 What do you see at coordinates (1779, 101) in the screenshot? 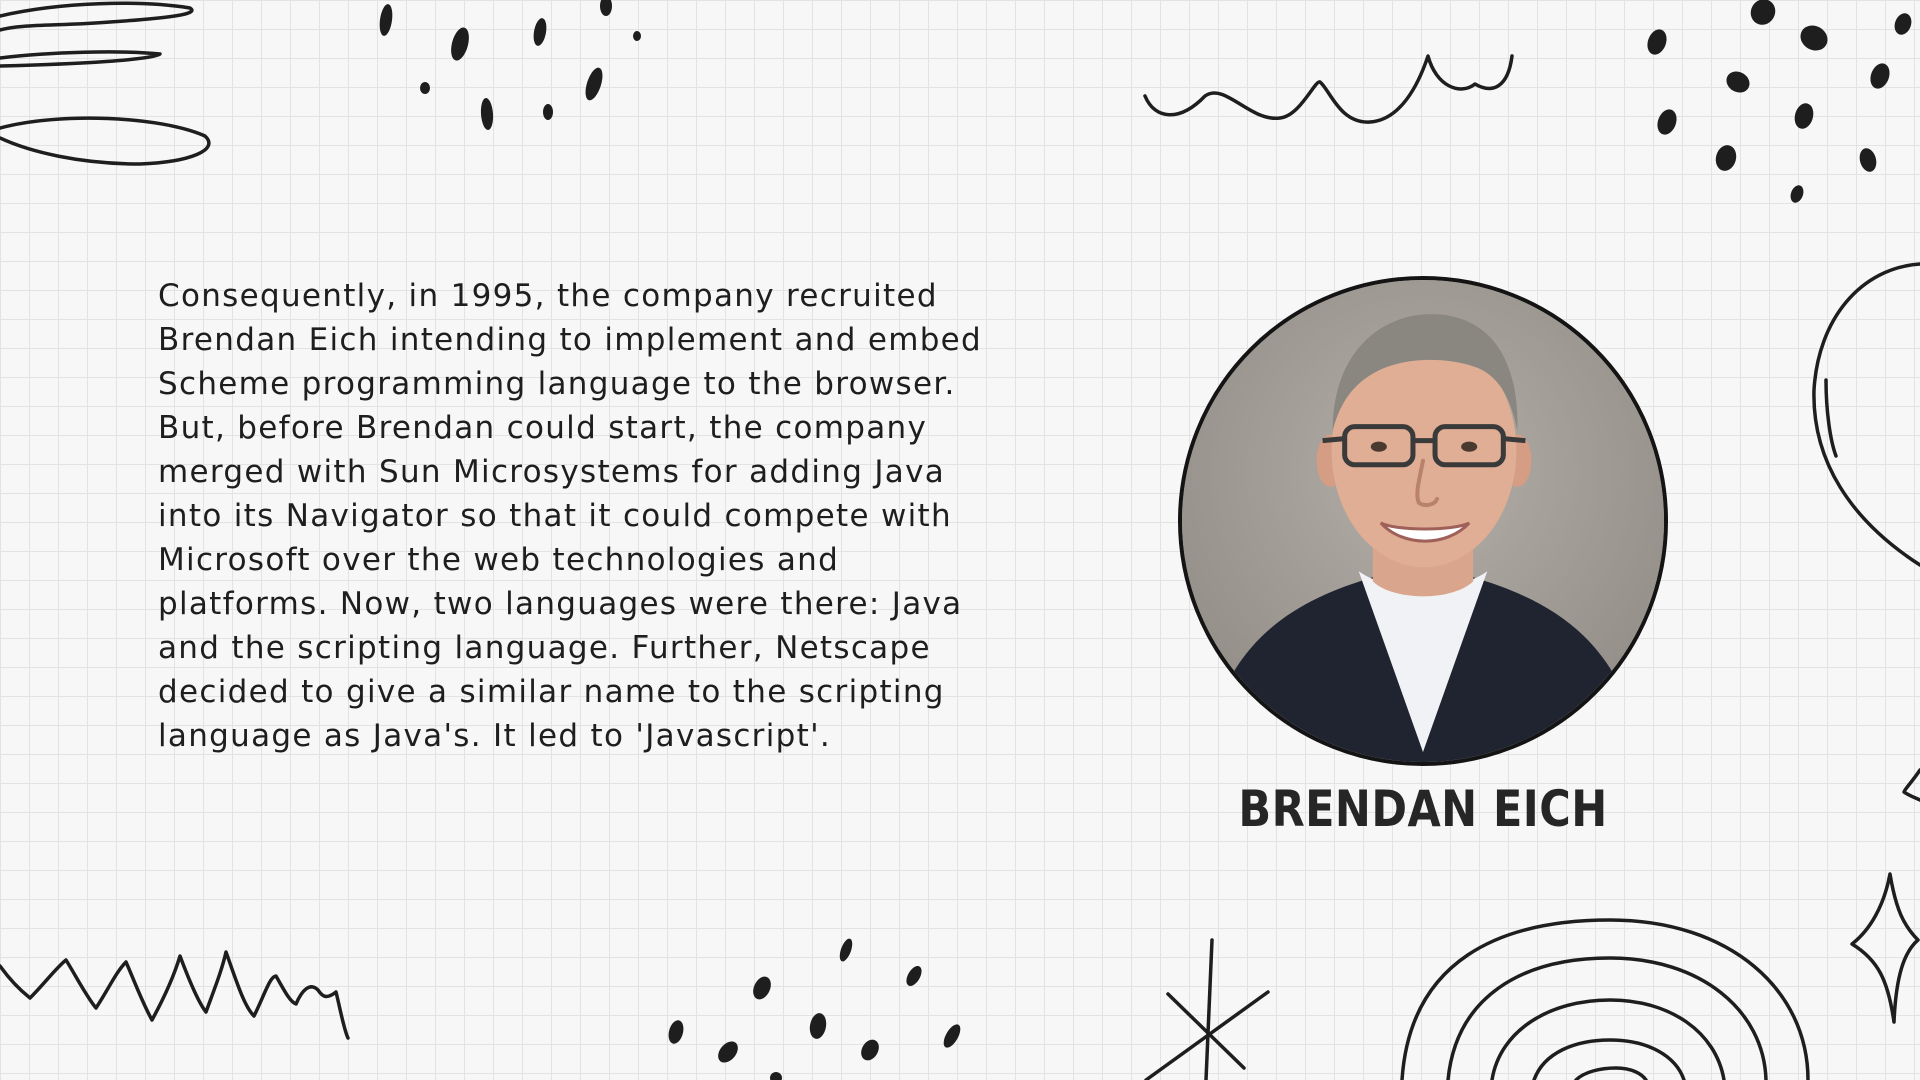
I see `ink-hatch-cluster-icon` at bounding box center [1779, 101].